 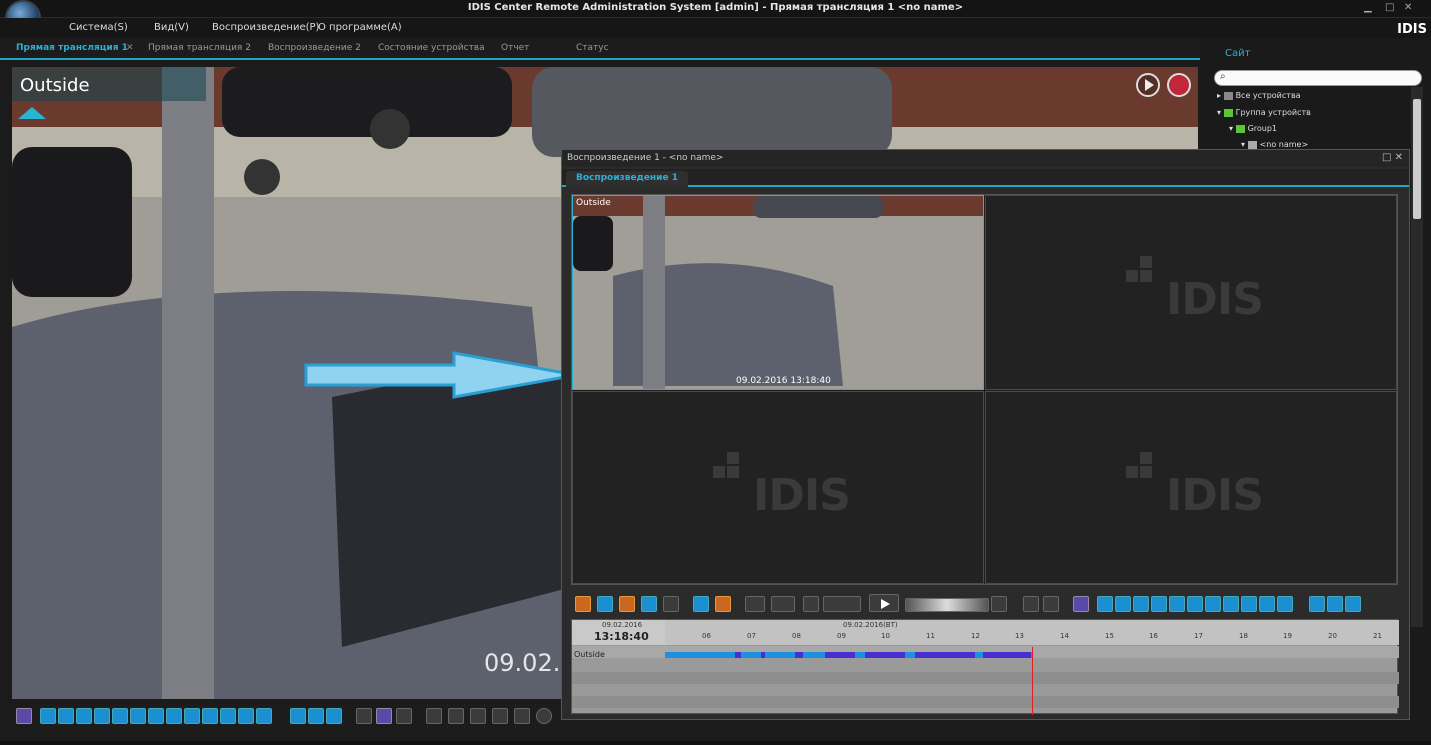 I want to click on next-event-button, so click(x=1031, y=604).